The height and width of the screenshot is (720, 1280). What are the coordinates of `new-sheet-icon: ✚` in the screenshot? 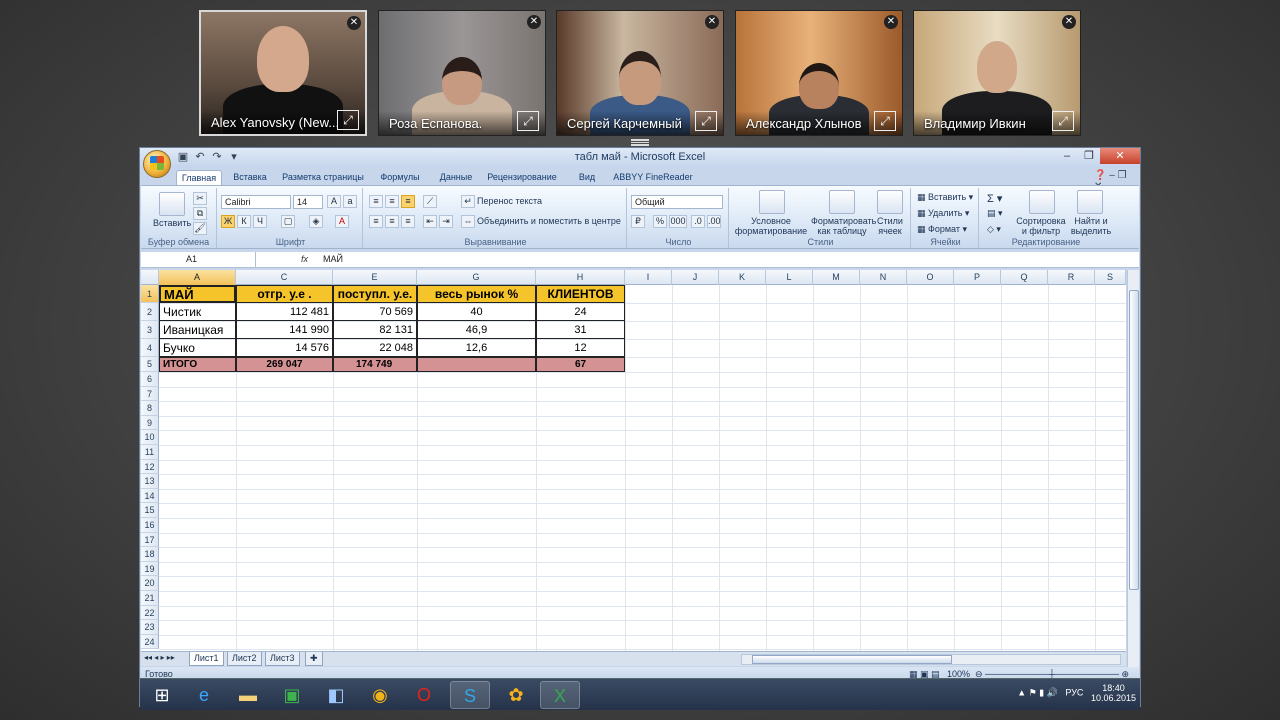 It's located at (314, 659).